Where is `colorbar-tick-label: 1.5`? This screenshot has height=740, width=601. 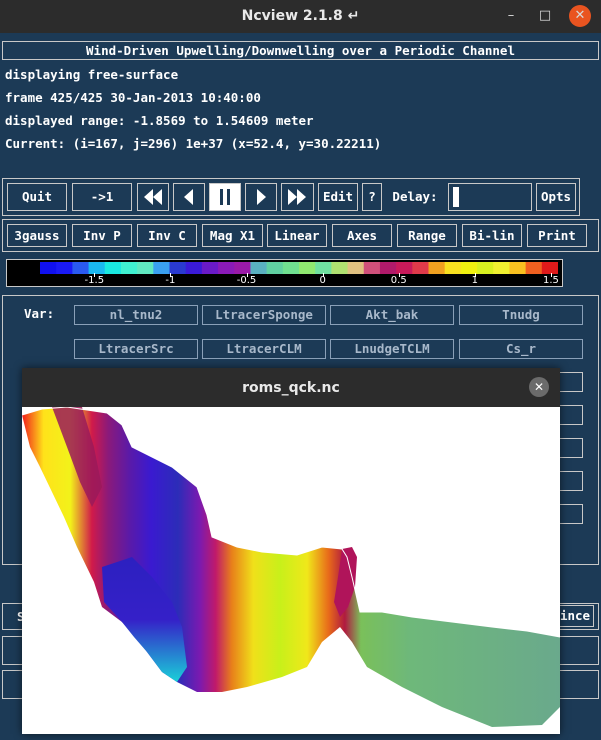
colorbar-tick-label: 1.5 is located at coordinates (551, 280).